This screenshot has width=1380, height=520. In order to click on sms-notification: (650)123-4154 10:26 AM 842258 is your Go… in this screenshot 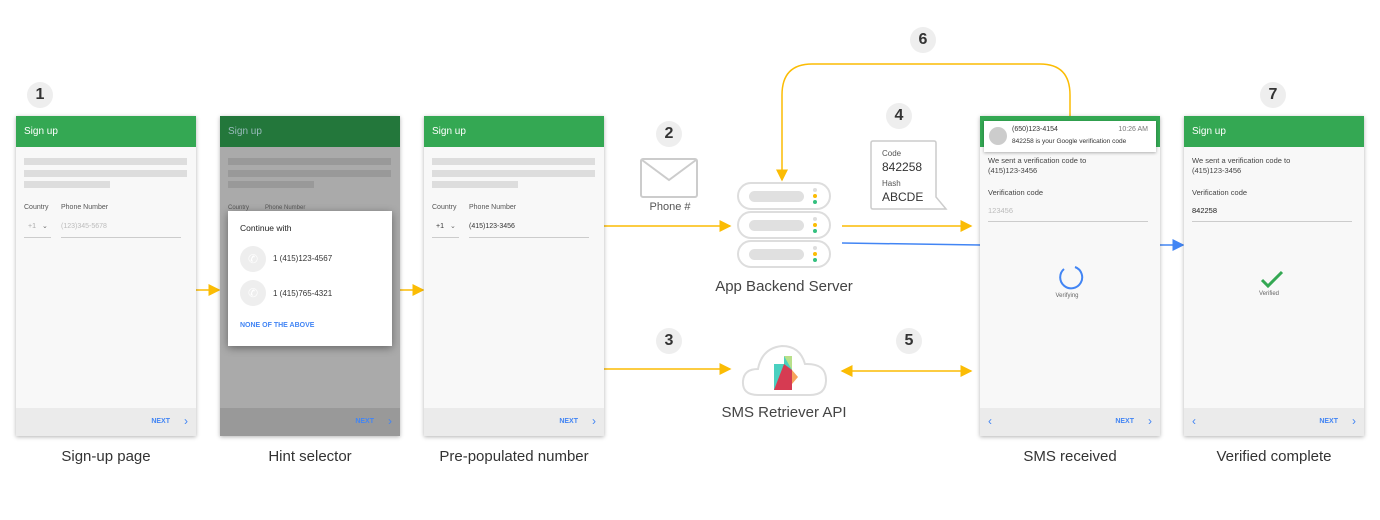, I will do `click(1070, 136)`.